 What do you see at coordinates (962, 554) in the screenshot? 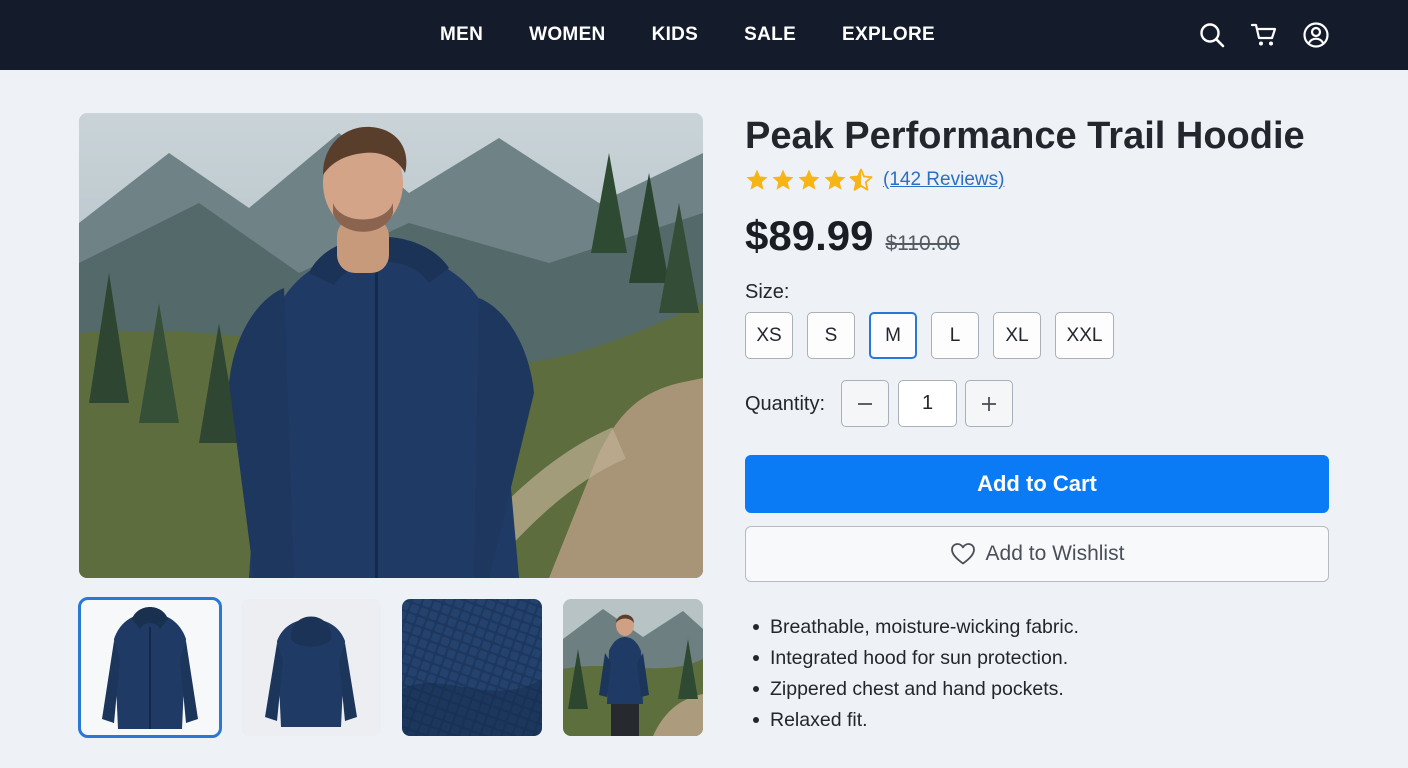
I see `heart-icon` at bounding box center [962, 554].